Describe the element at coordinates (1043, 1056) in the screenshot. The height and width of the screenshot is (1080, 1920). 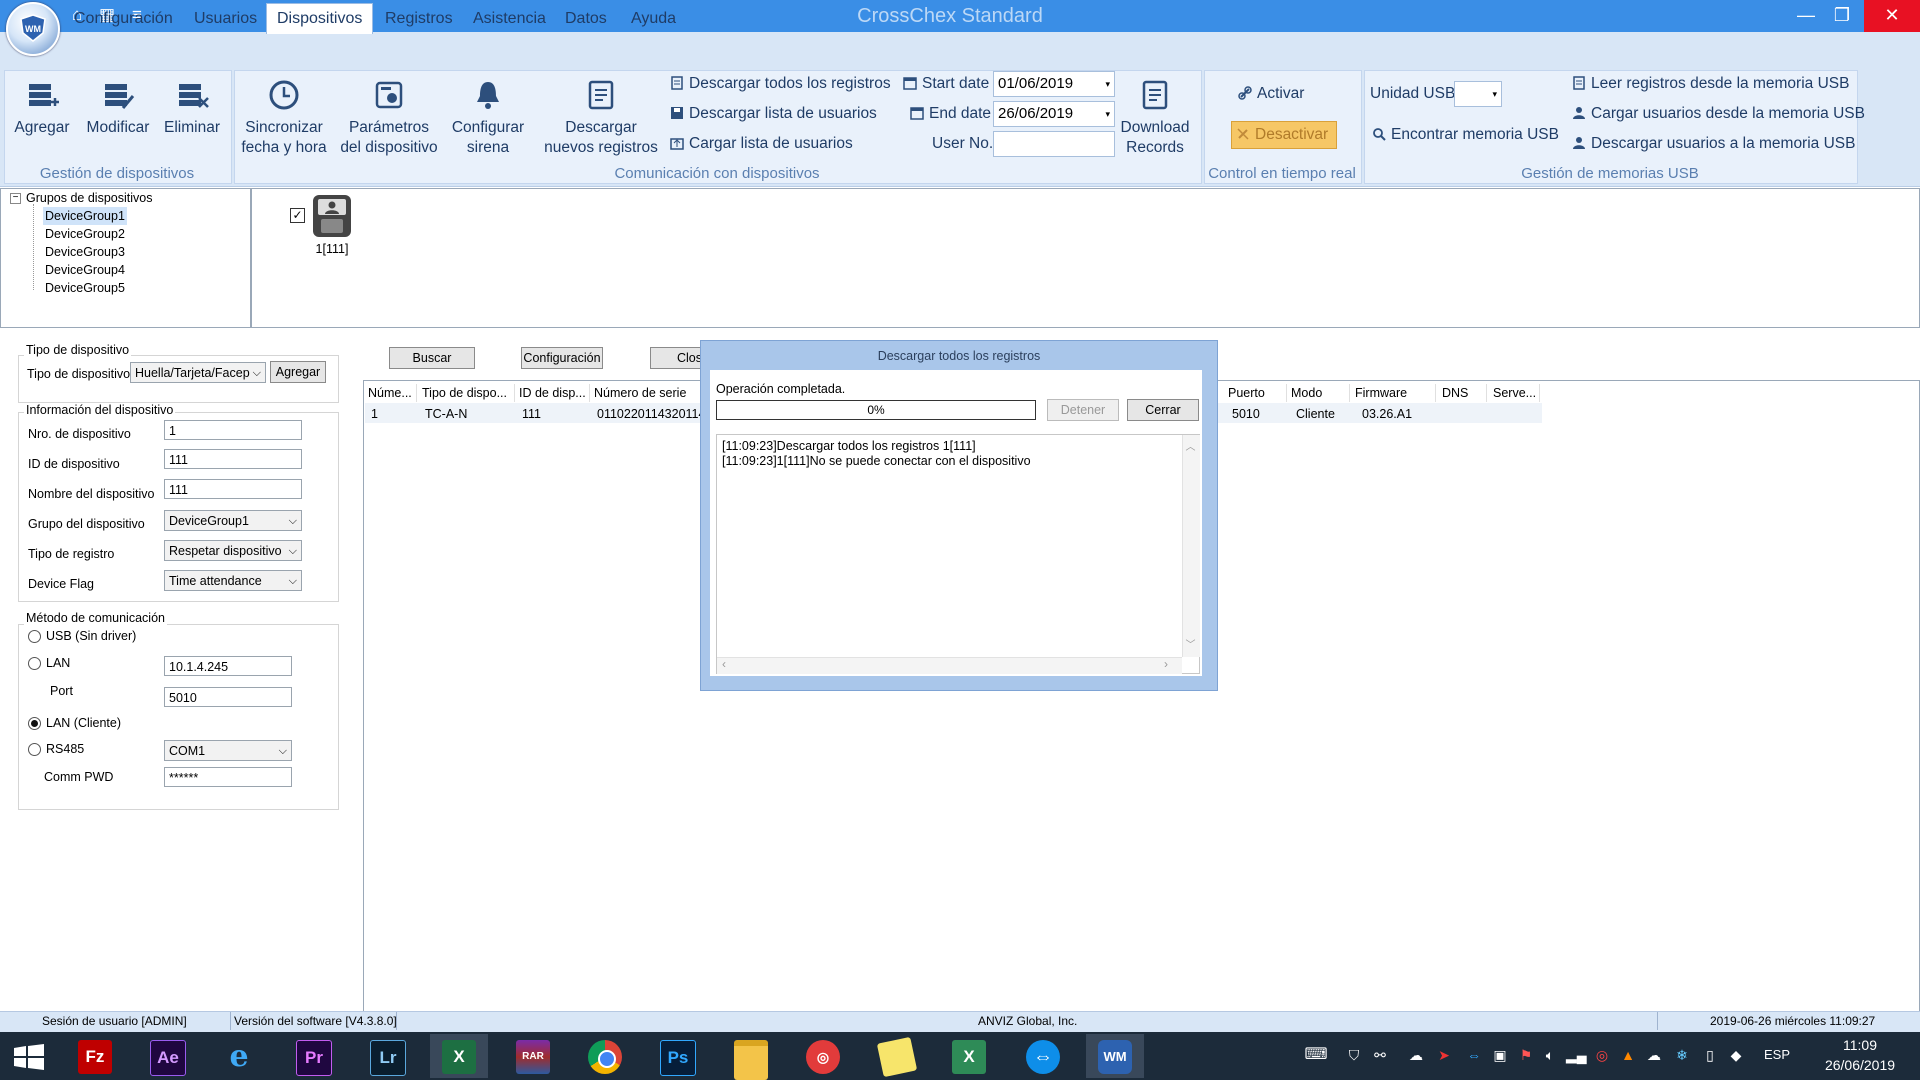
I see `teamviewer-icon: ⇔` at that location.